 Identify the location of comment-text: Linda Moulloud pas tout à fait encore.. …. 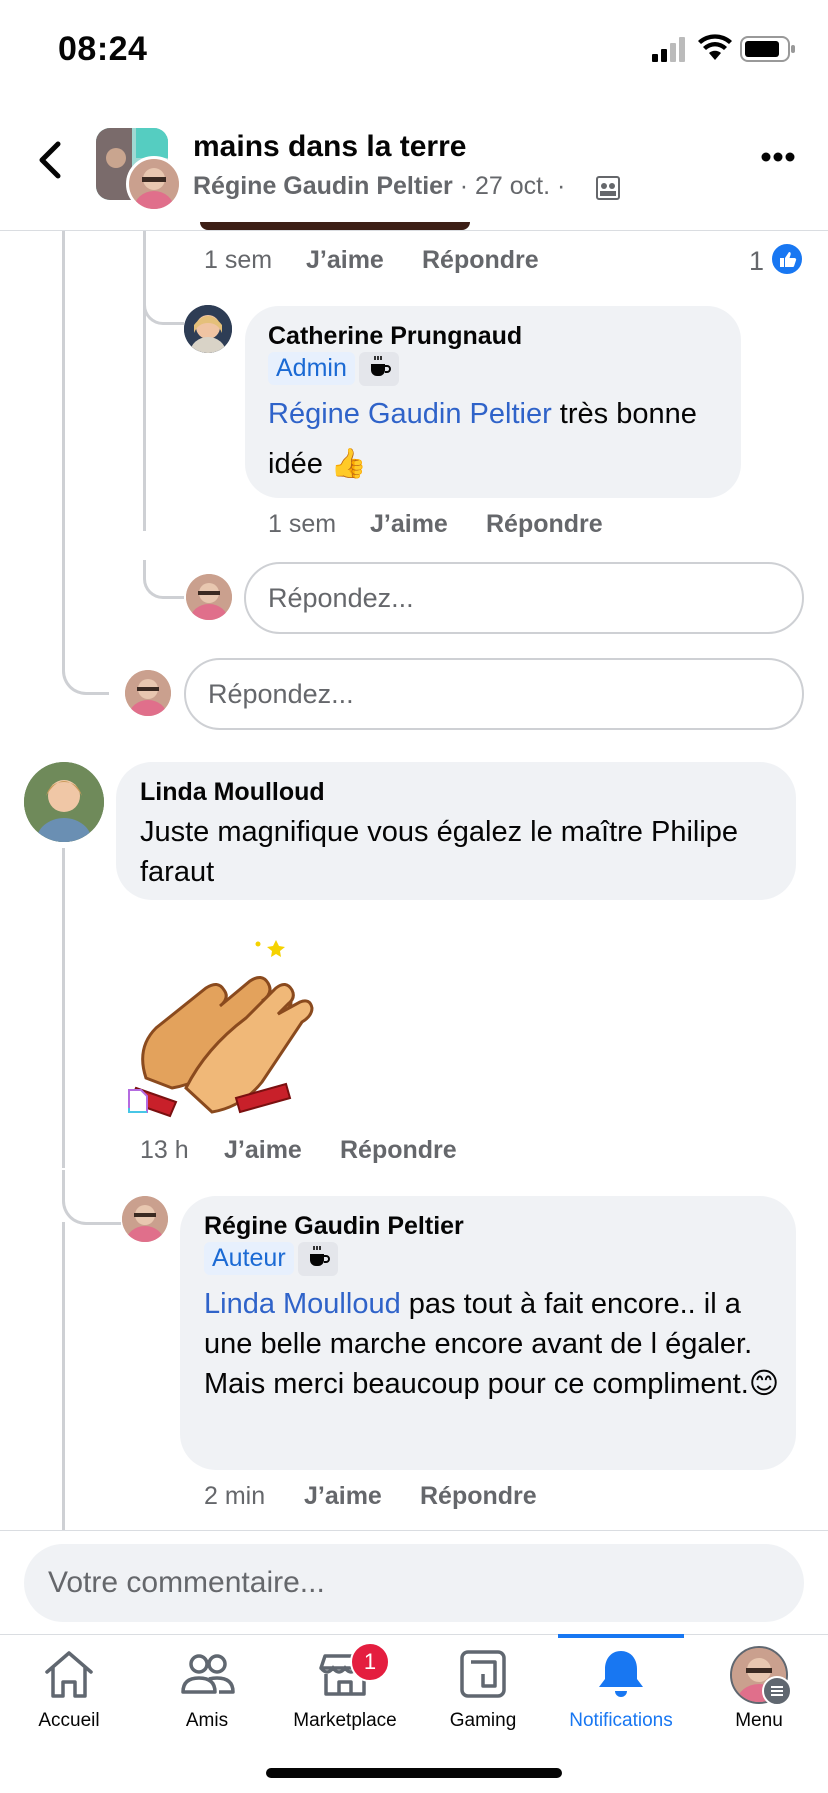
(492, 1344).